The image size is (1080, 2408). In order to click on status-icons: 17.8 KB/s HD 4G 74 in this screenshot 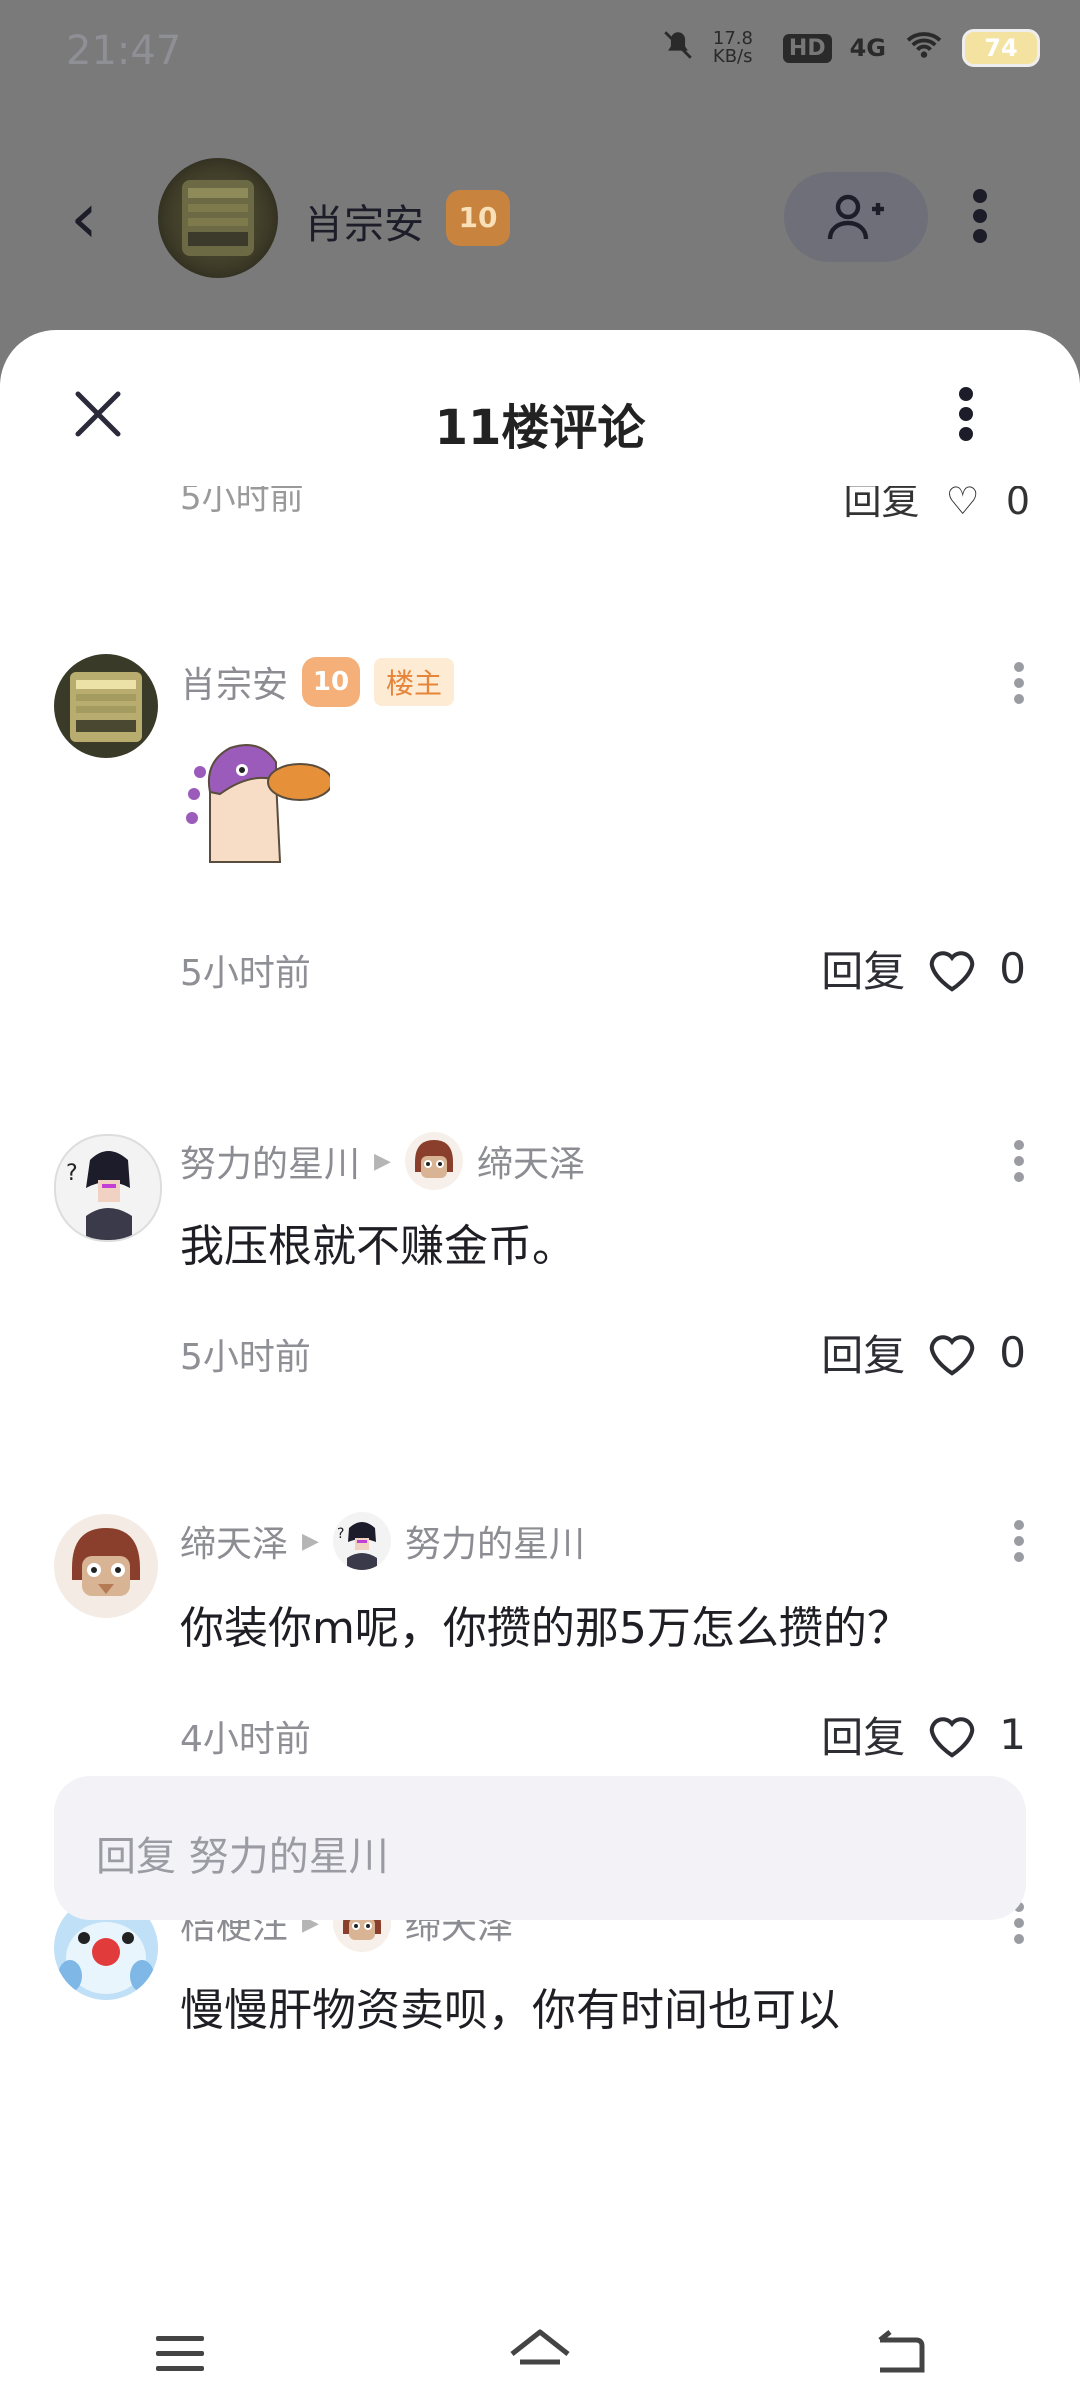, I will do `click(850, 48)`.